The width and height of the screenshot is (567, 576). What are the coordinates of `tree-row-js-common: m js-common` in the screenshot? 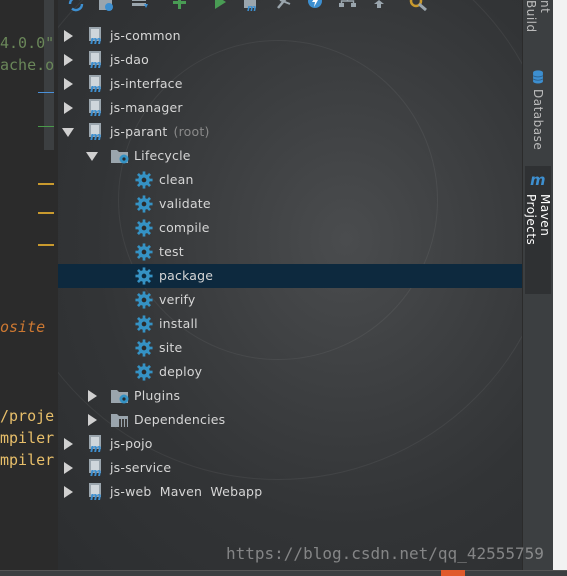 It's located at (290, 36).